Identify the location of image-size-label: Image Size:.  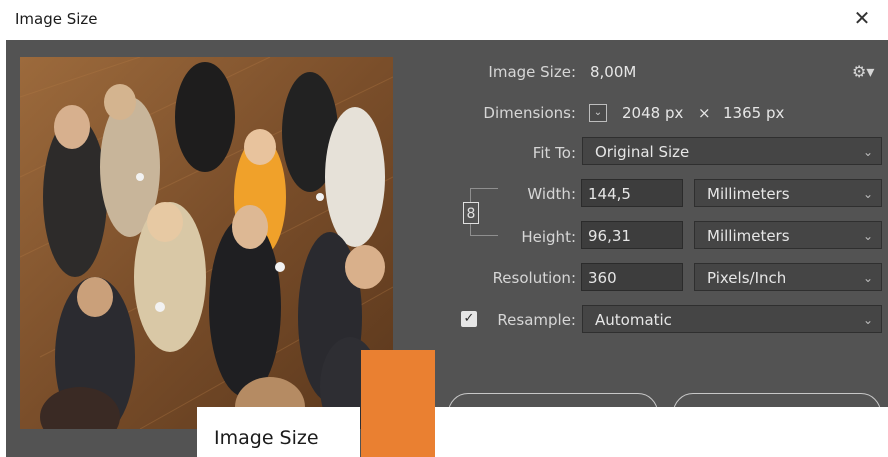
(532, 72).